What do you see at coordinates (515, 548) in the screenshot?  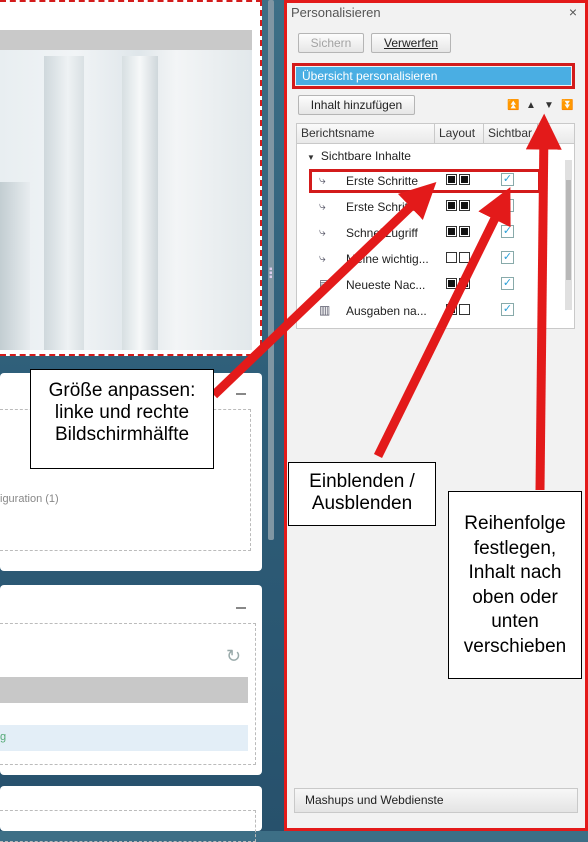 I see `callout-line: festlegen,` at bounding box center [515, 548].